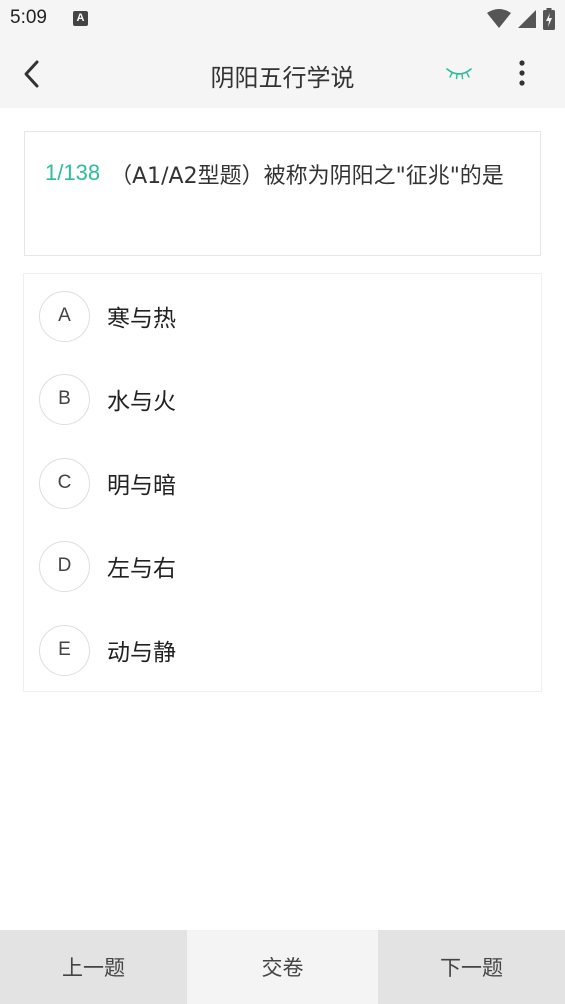 This screenshot has height=1004, width=565. I want to click on option-text: 寒与热, so click(141, 319).